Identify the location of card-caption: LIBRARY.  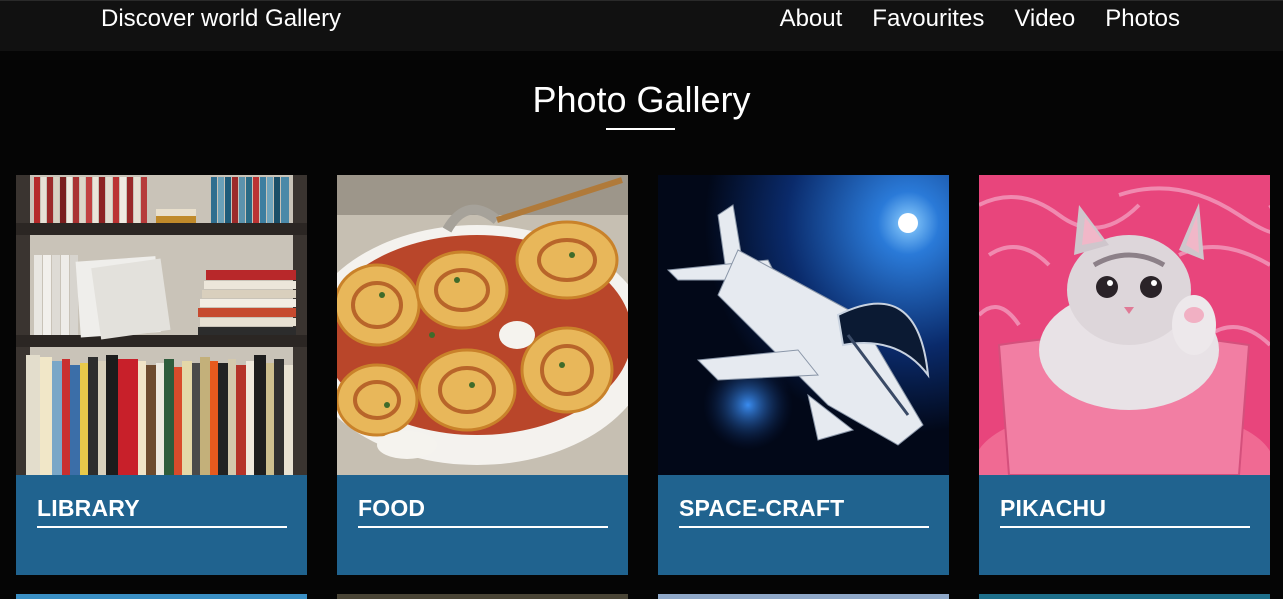
(161, 525).